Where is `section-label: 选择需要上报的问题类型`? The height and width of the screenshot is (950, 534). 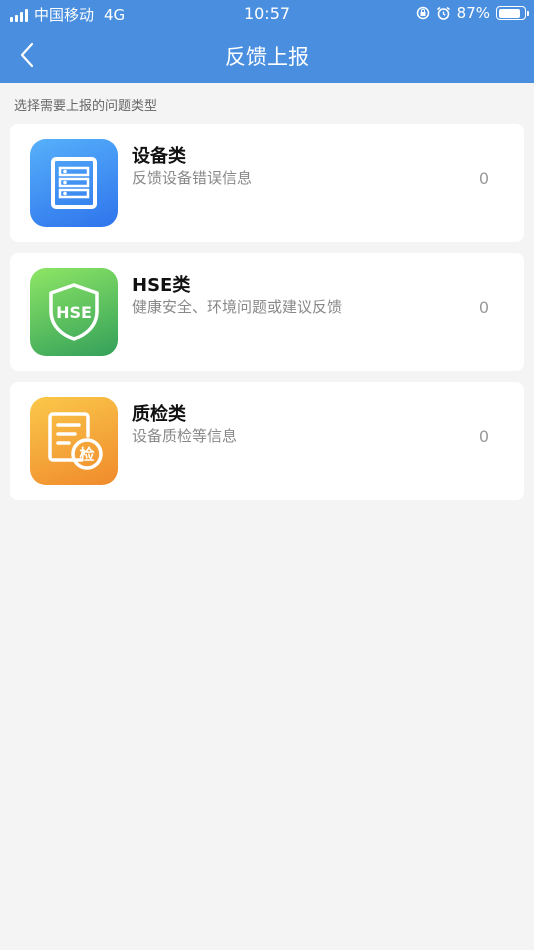
section-label: 选择需要上报的问题类型 is located at coordinates (86, 106).